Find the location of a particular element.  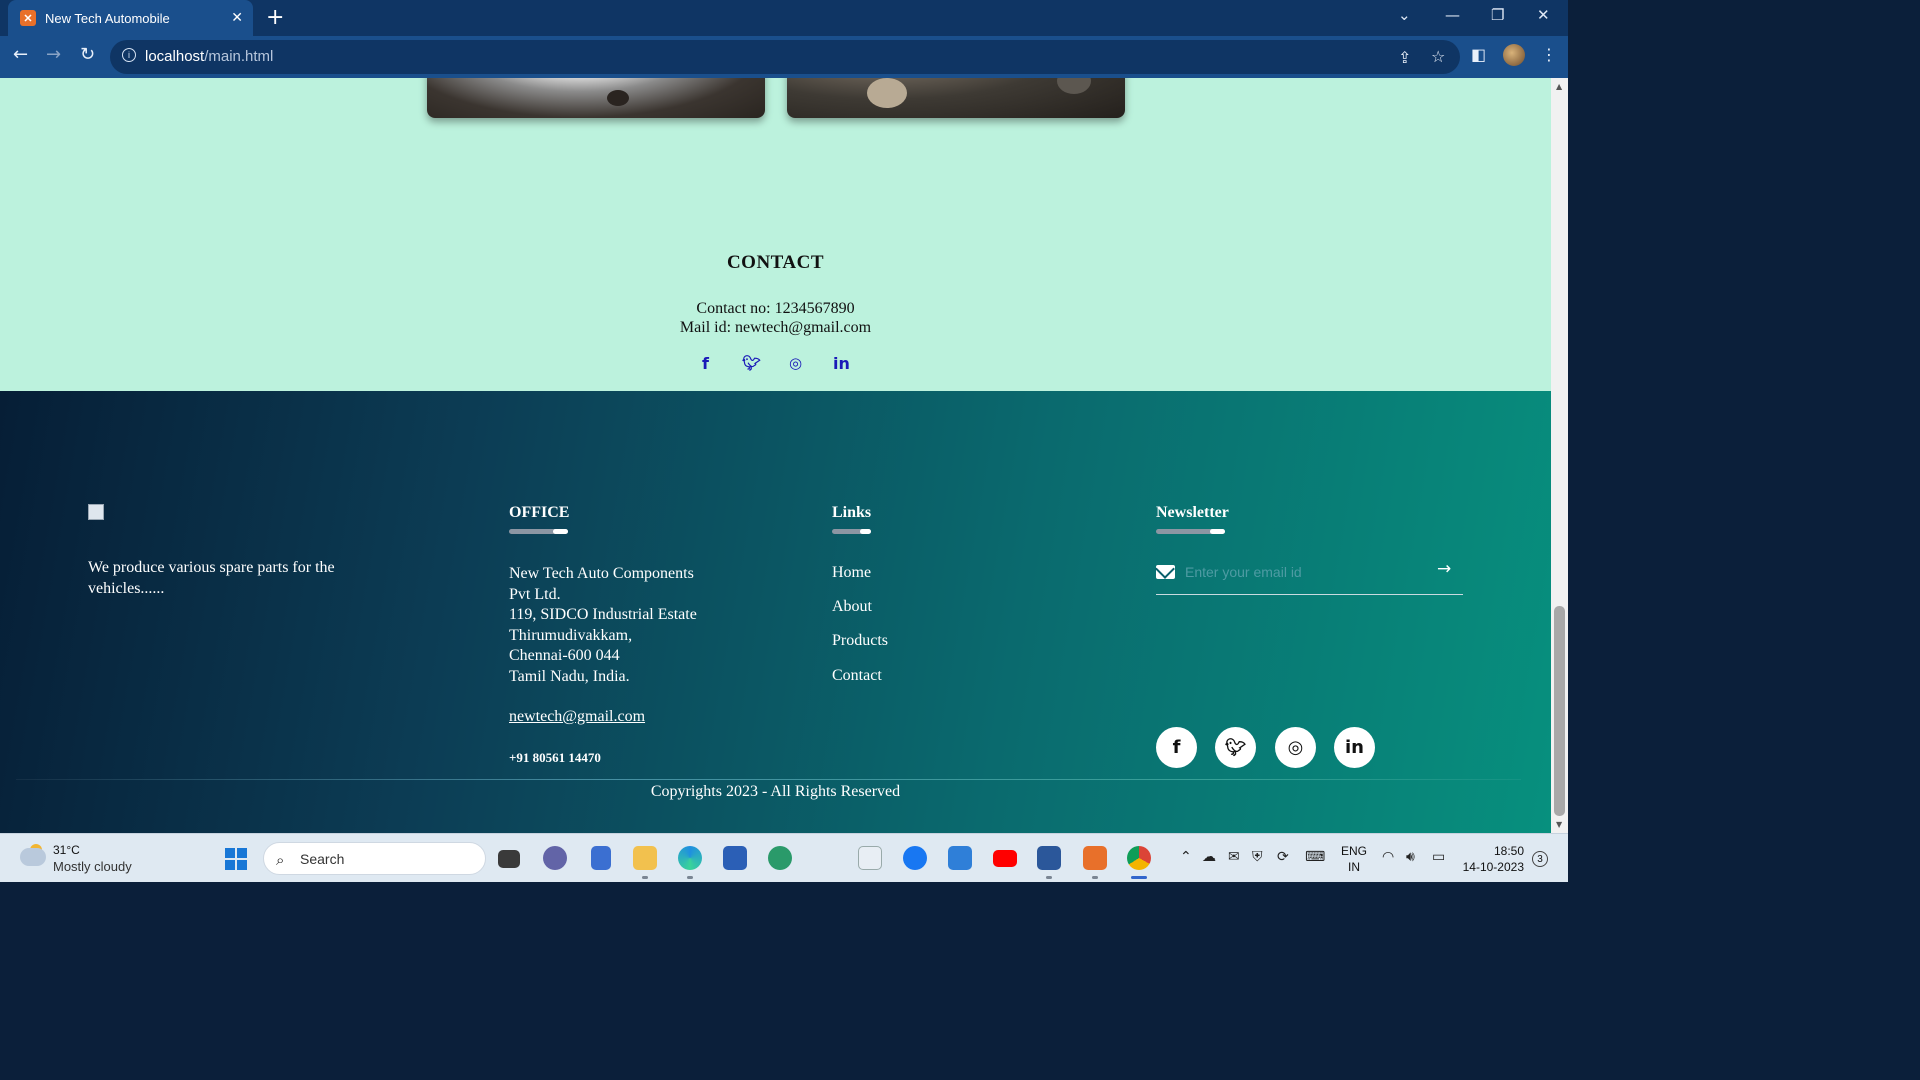

address-line: Pvt Ltd. is located at coordinates (535, 594).